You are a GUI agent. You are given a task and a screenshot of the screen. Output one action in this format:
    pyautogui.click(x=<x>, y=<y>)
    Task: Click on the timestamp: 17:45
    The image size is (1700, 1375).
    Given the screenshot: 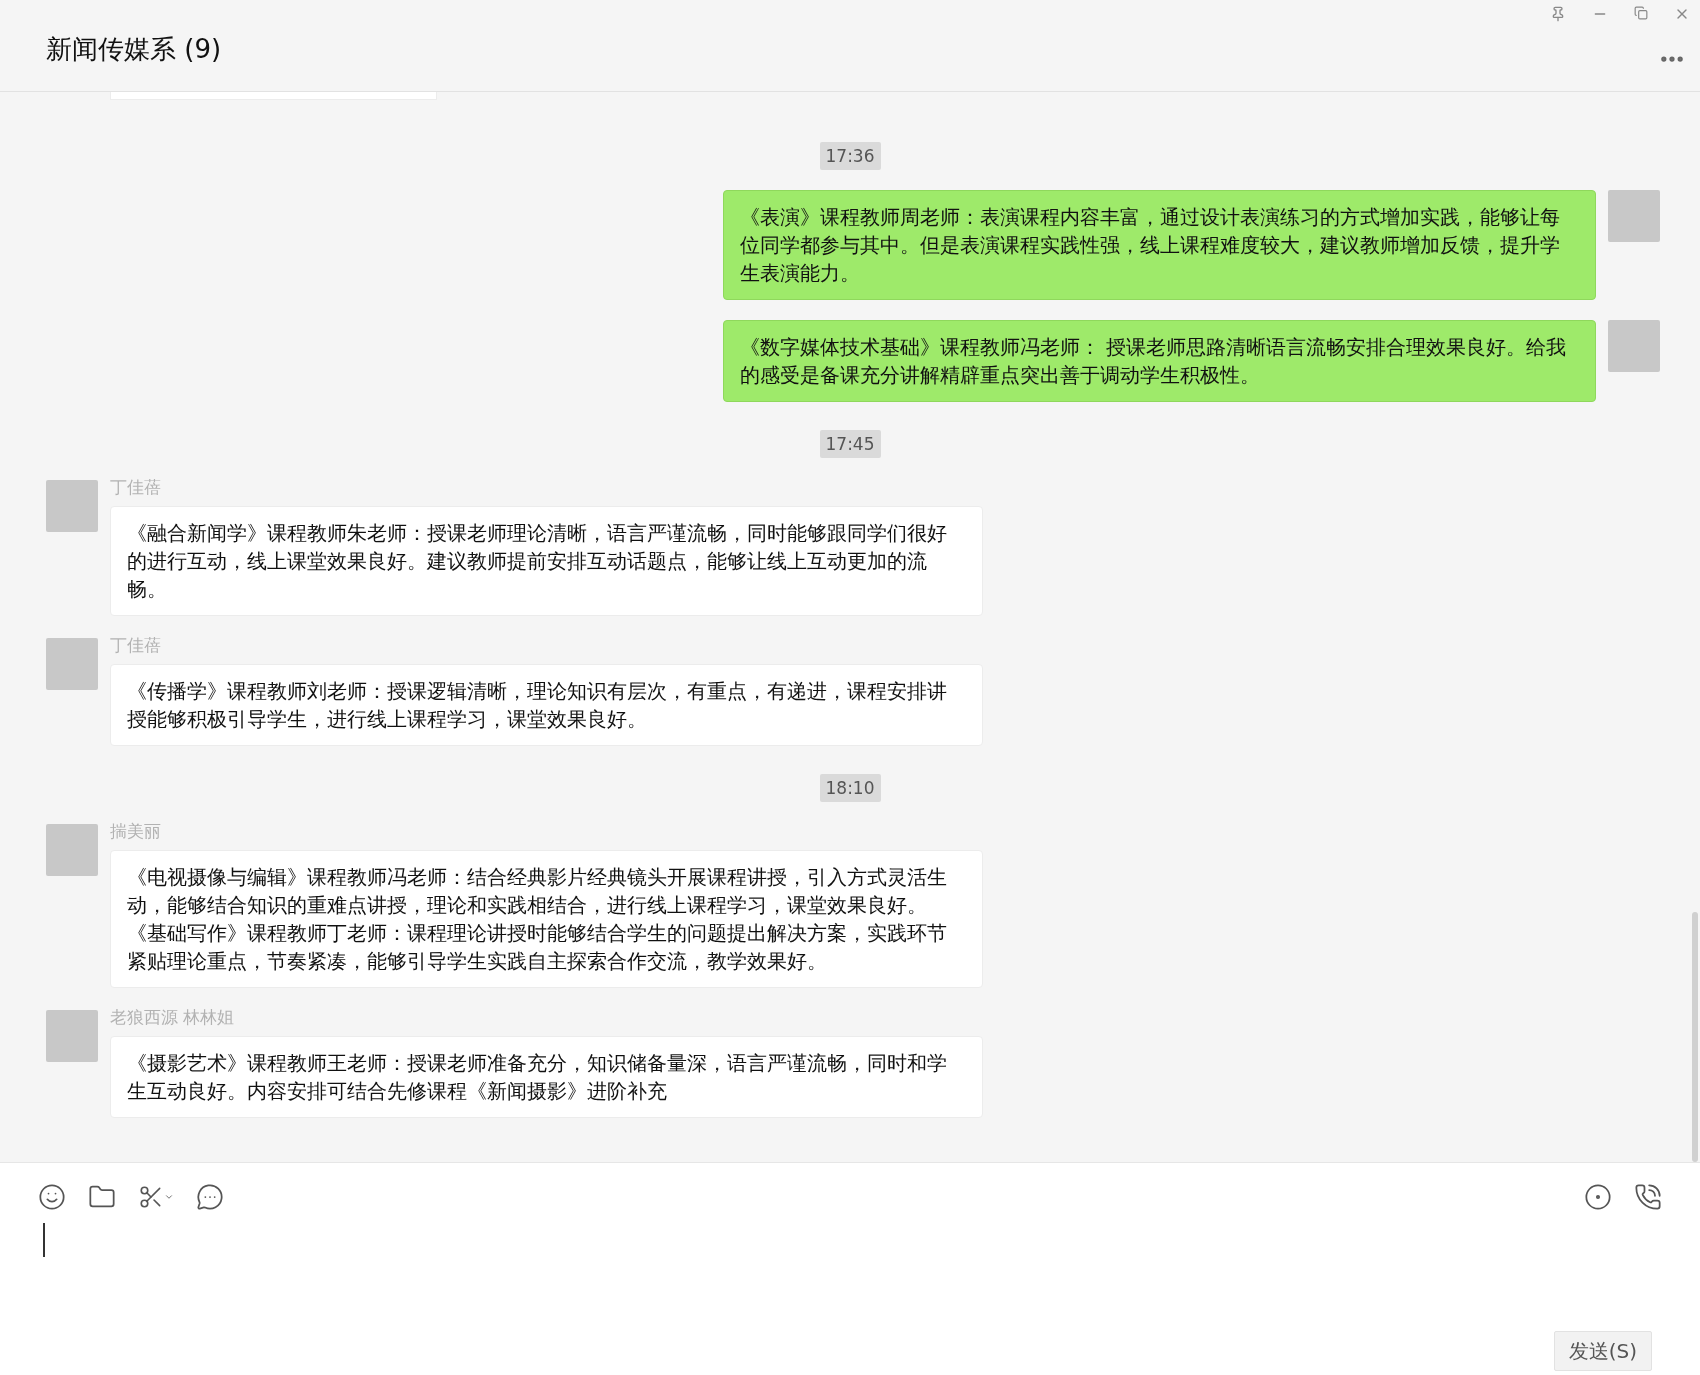 What is the action you would take?
    pyautogui.click(x=850, y=444)
    